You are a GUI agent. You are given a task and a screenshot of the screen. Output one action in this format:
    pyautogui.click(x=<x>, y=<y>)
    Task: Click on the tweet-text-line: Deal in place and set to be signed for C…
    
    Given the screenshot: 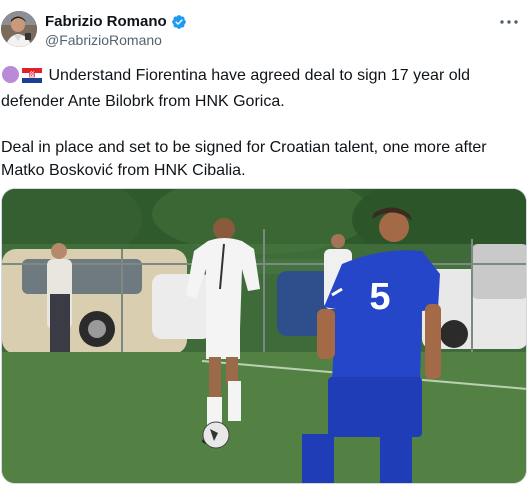 What is the action you would take?
    pyautogui.click(x=244, y=147)
    